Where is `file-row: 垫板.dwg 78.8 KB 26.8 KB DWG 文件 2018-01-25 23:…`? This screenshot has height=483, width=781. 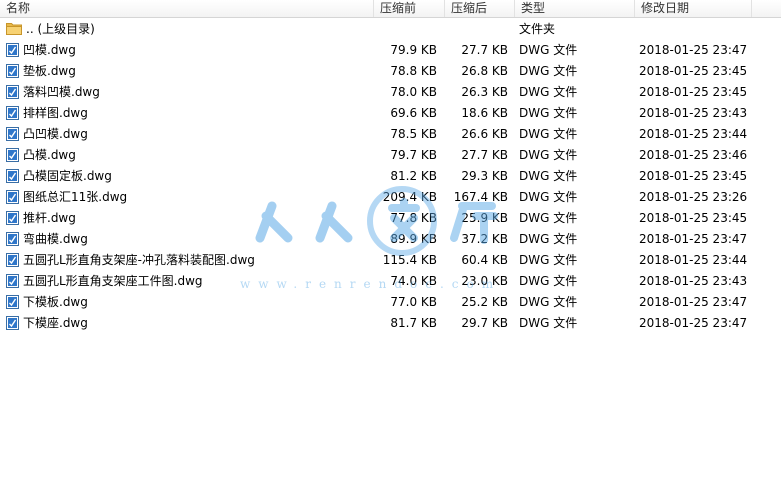 file-row: 垫板.dwg 78.8 KB 26.8 KB DWG 文件 2018-01-25 23:… is located at coordinates (390, 71).